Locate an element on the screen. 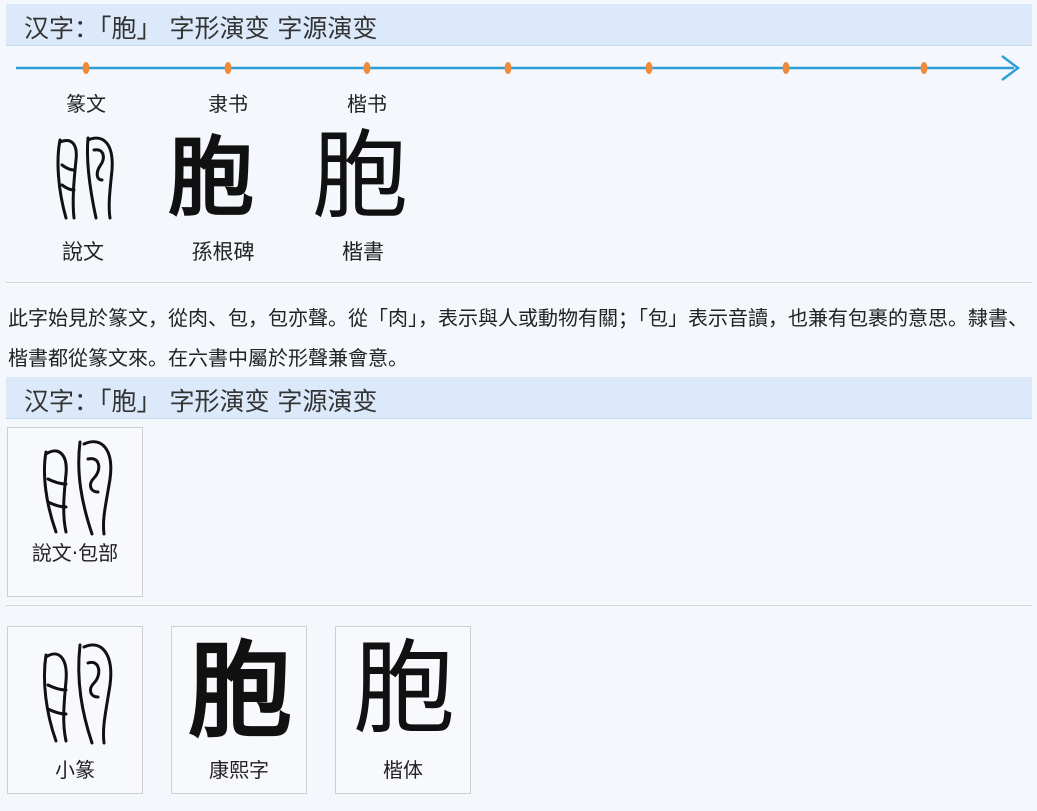 The image size is (1037, 811). variant-card-small-seal: 小篆 is located at coordinates (75, 710).